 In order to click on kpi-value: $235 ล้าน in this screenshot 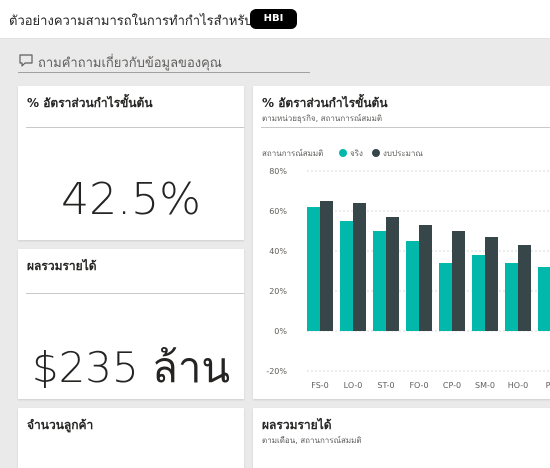, I will do `click(131, 367)`.